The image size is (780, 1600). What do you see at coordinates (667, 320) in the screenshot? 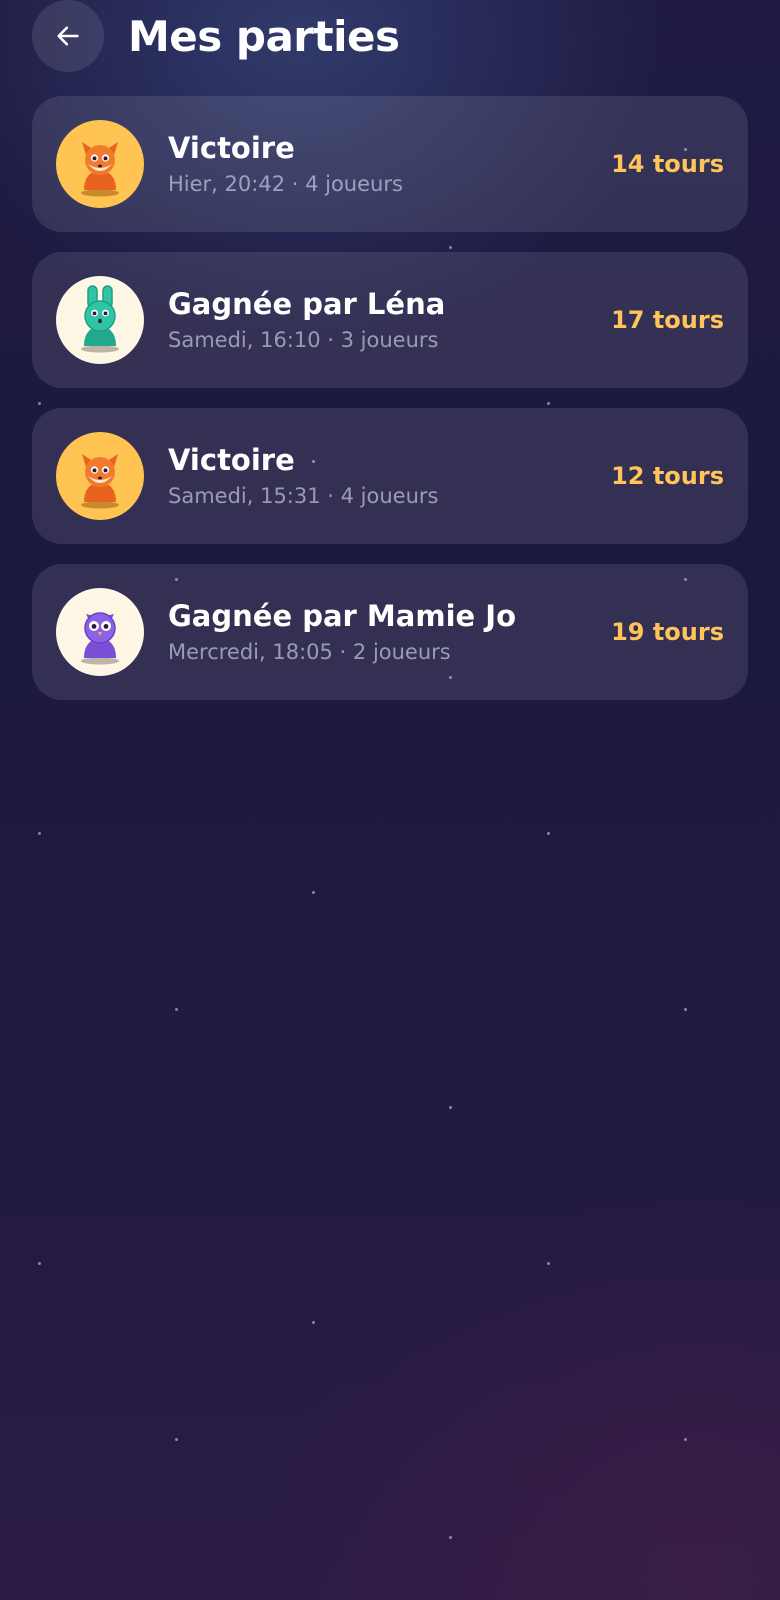
I see `turns-count: 17 tours` at bounding box center [667, 320].